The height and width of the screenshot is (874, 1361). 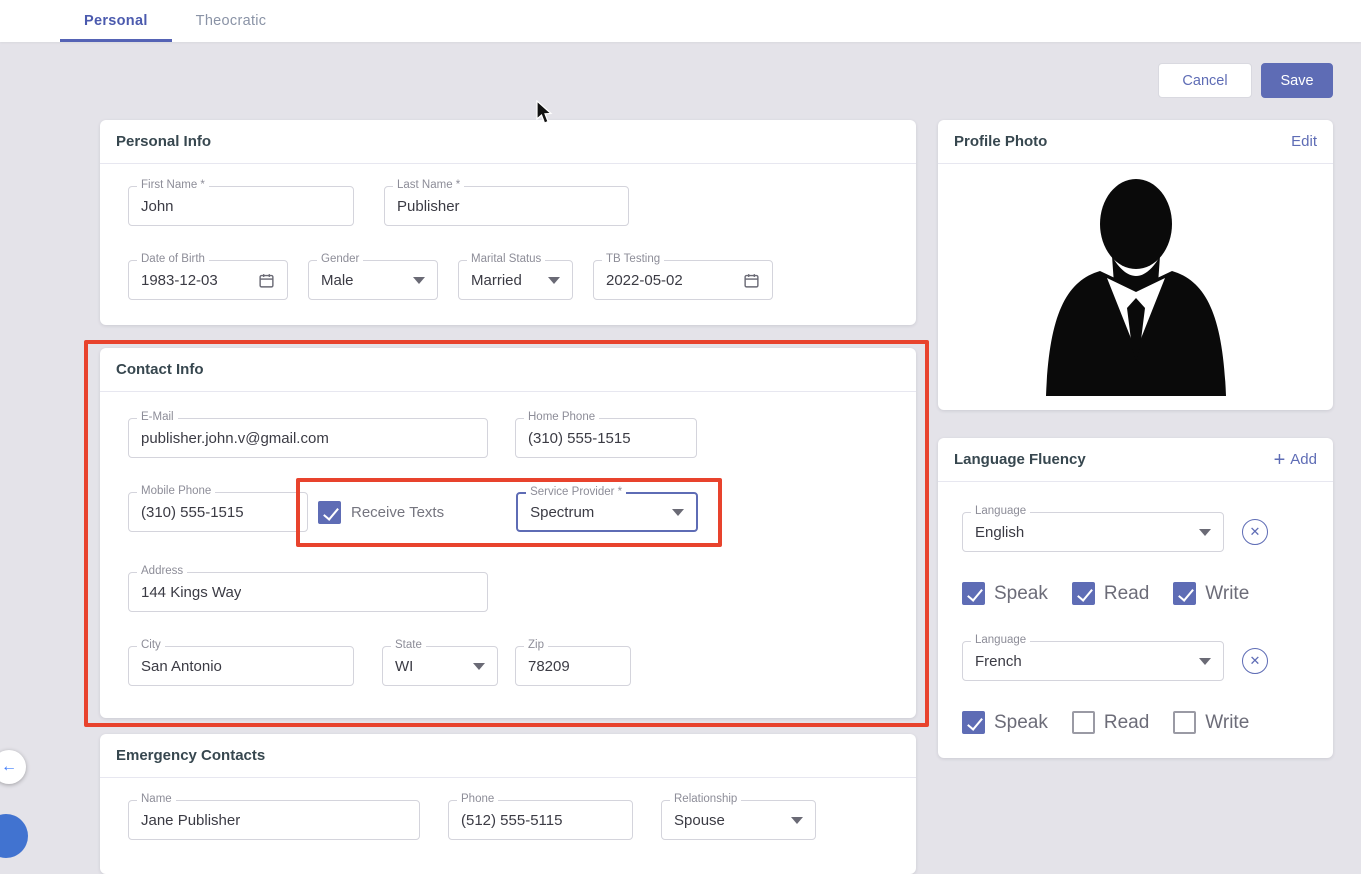 What do you see at coordinates (173, 185) in the screenshot?
I see `first-name-label: First Name *` at bounding box center [173, 185].